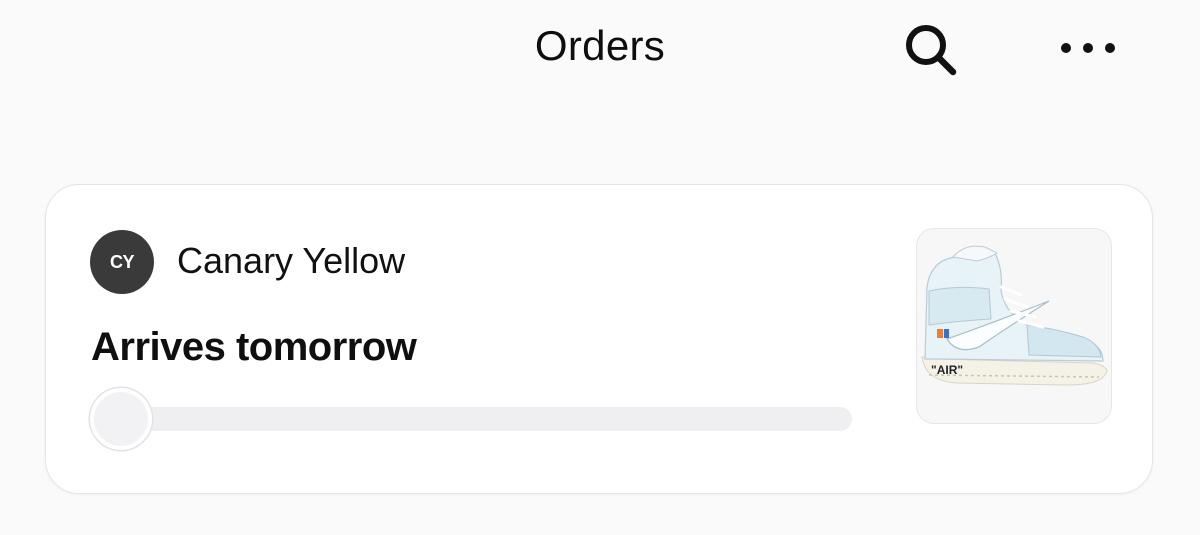 This screenshot has width=1200, height=535. Describe the element at coordinates (254, 347) in the screenshot. I see `delivery-status: Arrives tomorrow` at that location.